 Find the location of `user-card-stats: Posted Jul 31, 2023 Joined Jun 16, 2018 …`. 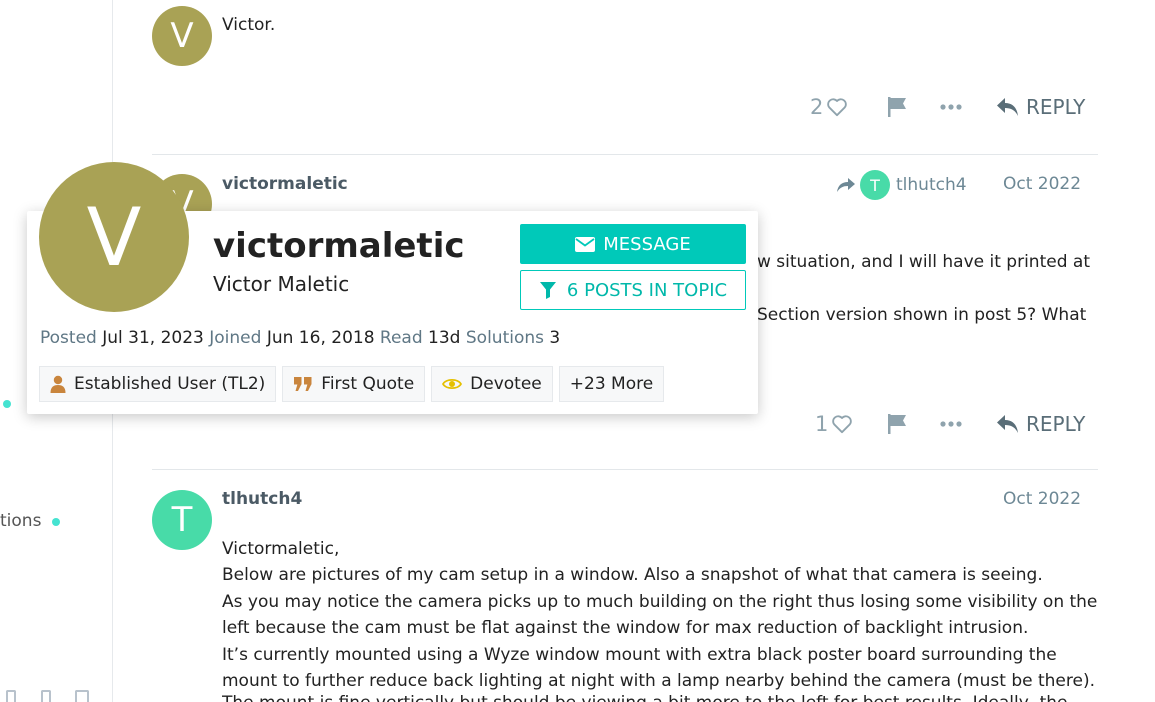

user-card-stats: Posted Jul 31, 2023 Joined Jun 16, 2018 … is located at coordinates (300, 338).